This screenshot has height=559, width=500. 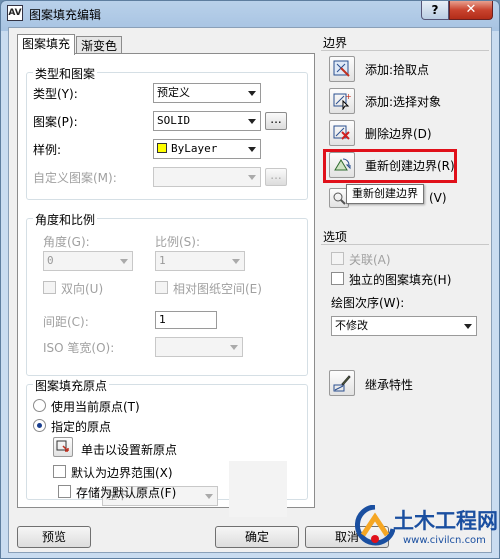 I want to click on set-origin-button, so click(x=63, y=447).